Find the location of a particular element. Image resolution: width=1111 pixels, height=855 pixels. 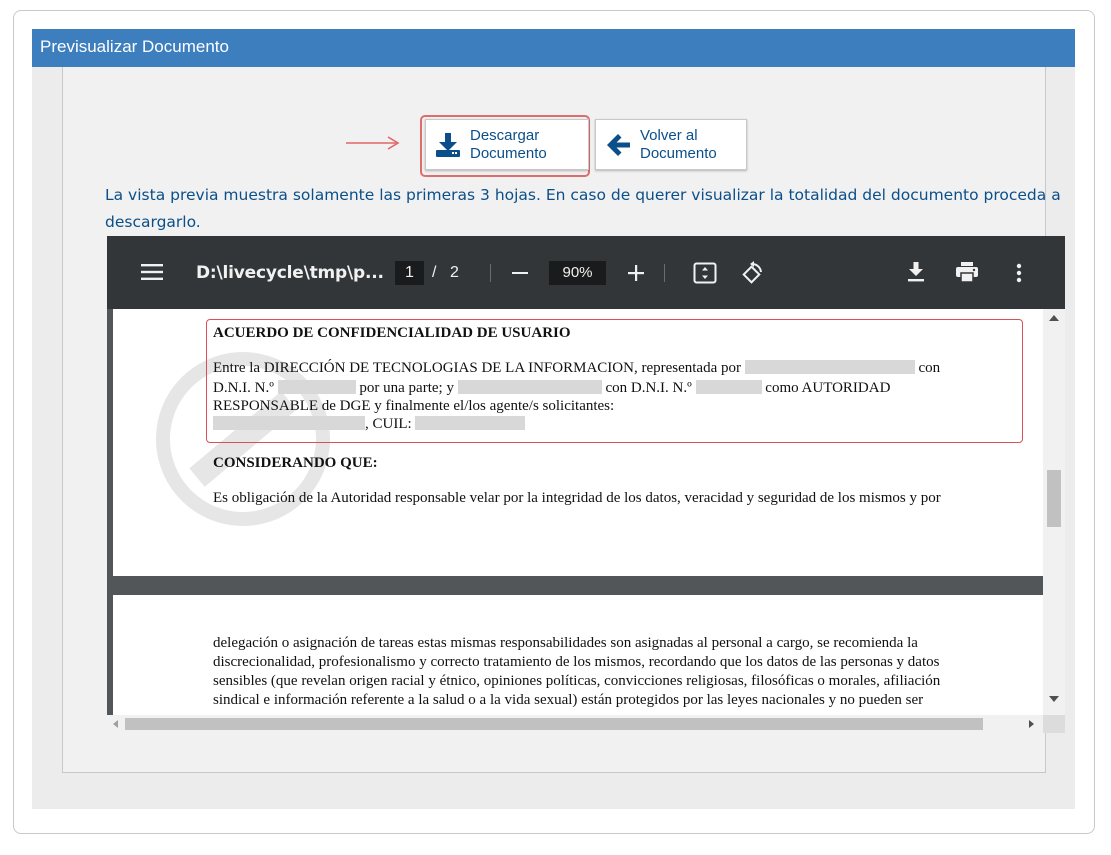

scrollbar-corner is located at coordinates (1054, 724).